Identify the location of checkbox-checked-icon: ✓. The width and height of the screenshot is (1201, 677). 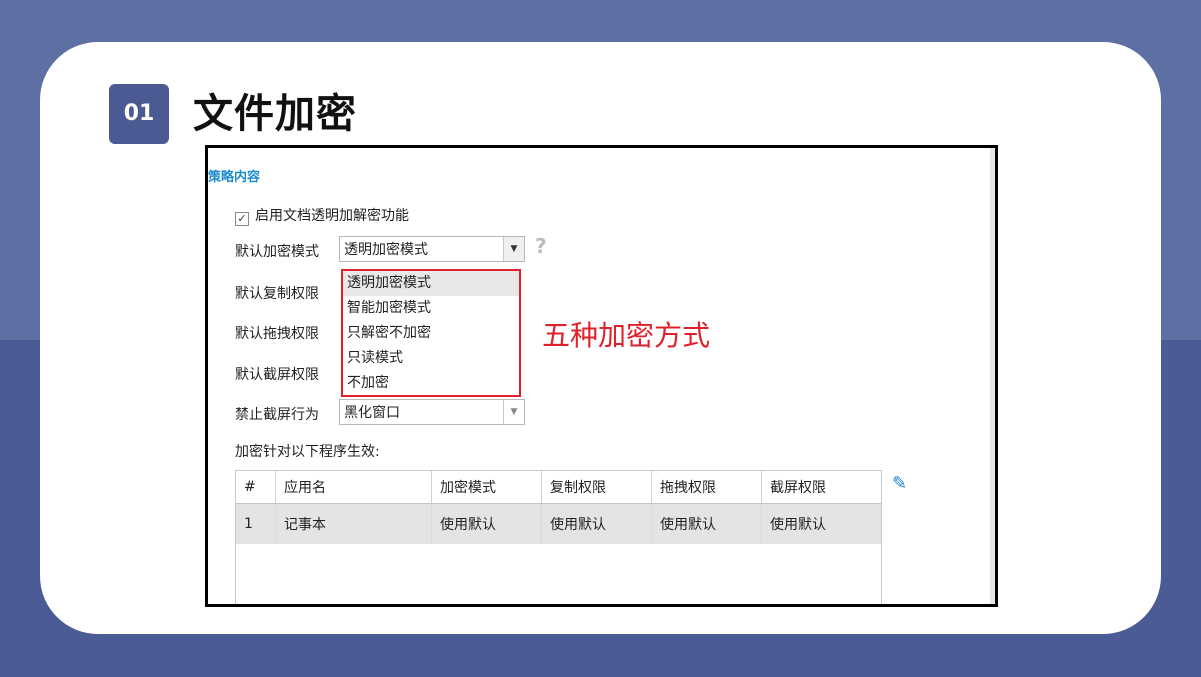
(242, 219).